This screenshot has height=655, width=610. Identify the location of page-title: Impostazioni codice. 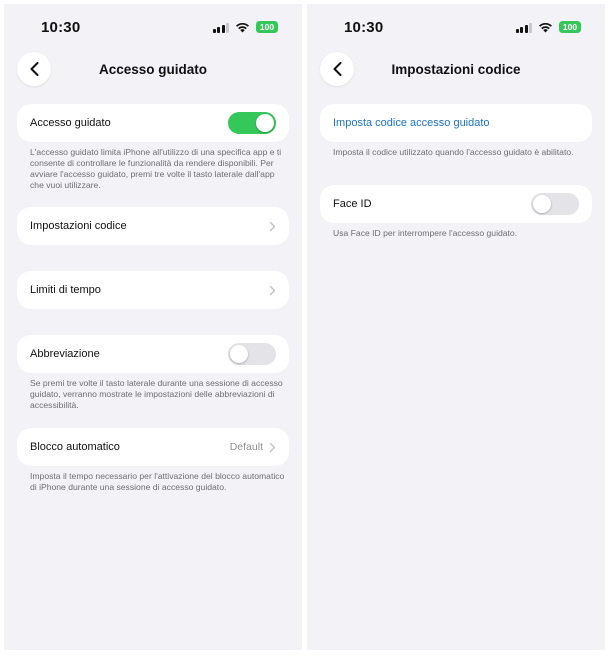
(456, 69).